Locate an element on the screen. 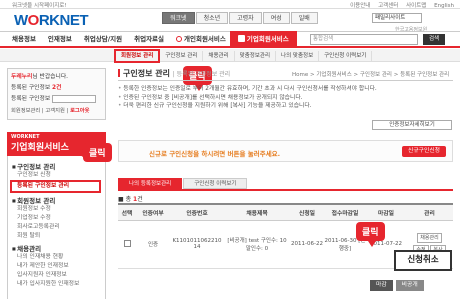  close-job-button: 마감 is located at coordinates (381, 285).